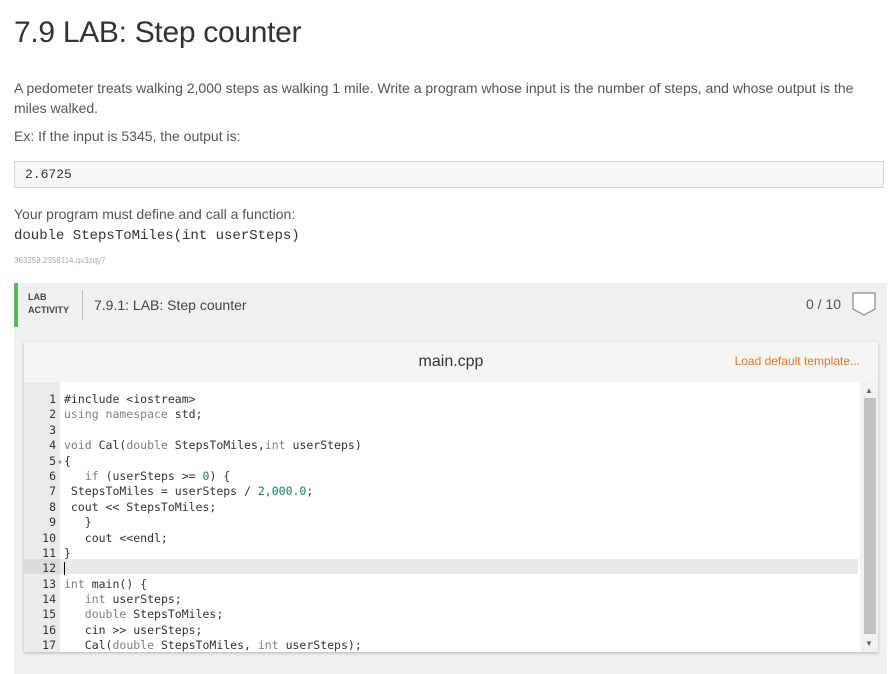 The width and height of the screenshot is (895, 674). I want to click on tracking-id: 363258.2358114.qx3zqy7, so click(60, 260).